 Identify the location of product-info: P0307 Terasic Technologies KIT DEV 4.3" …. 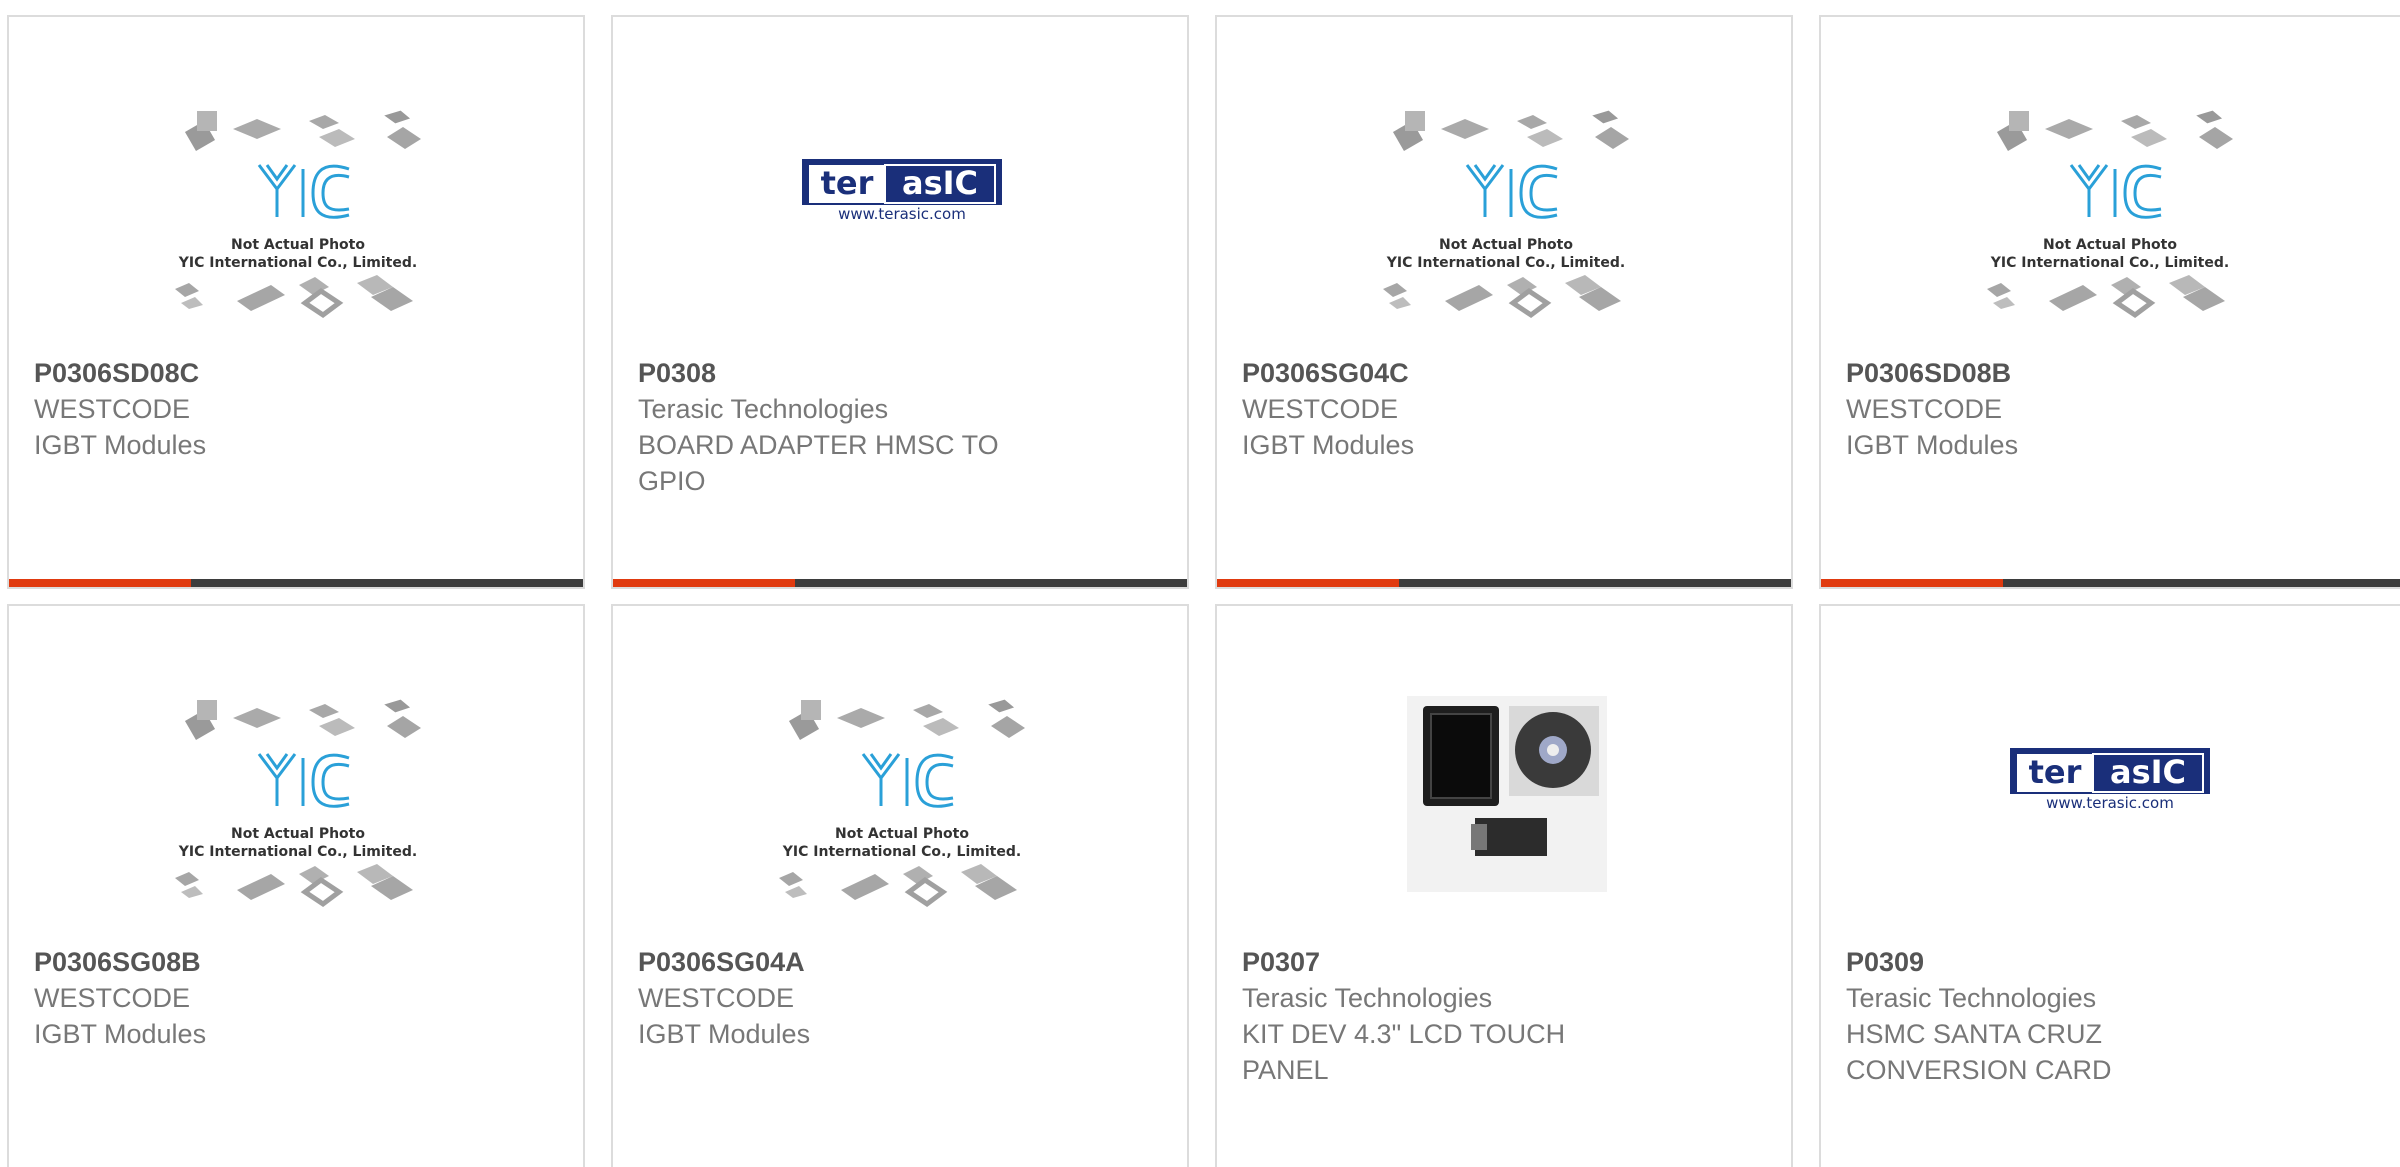
(1452, 1016).